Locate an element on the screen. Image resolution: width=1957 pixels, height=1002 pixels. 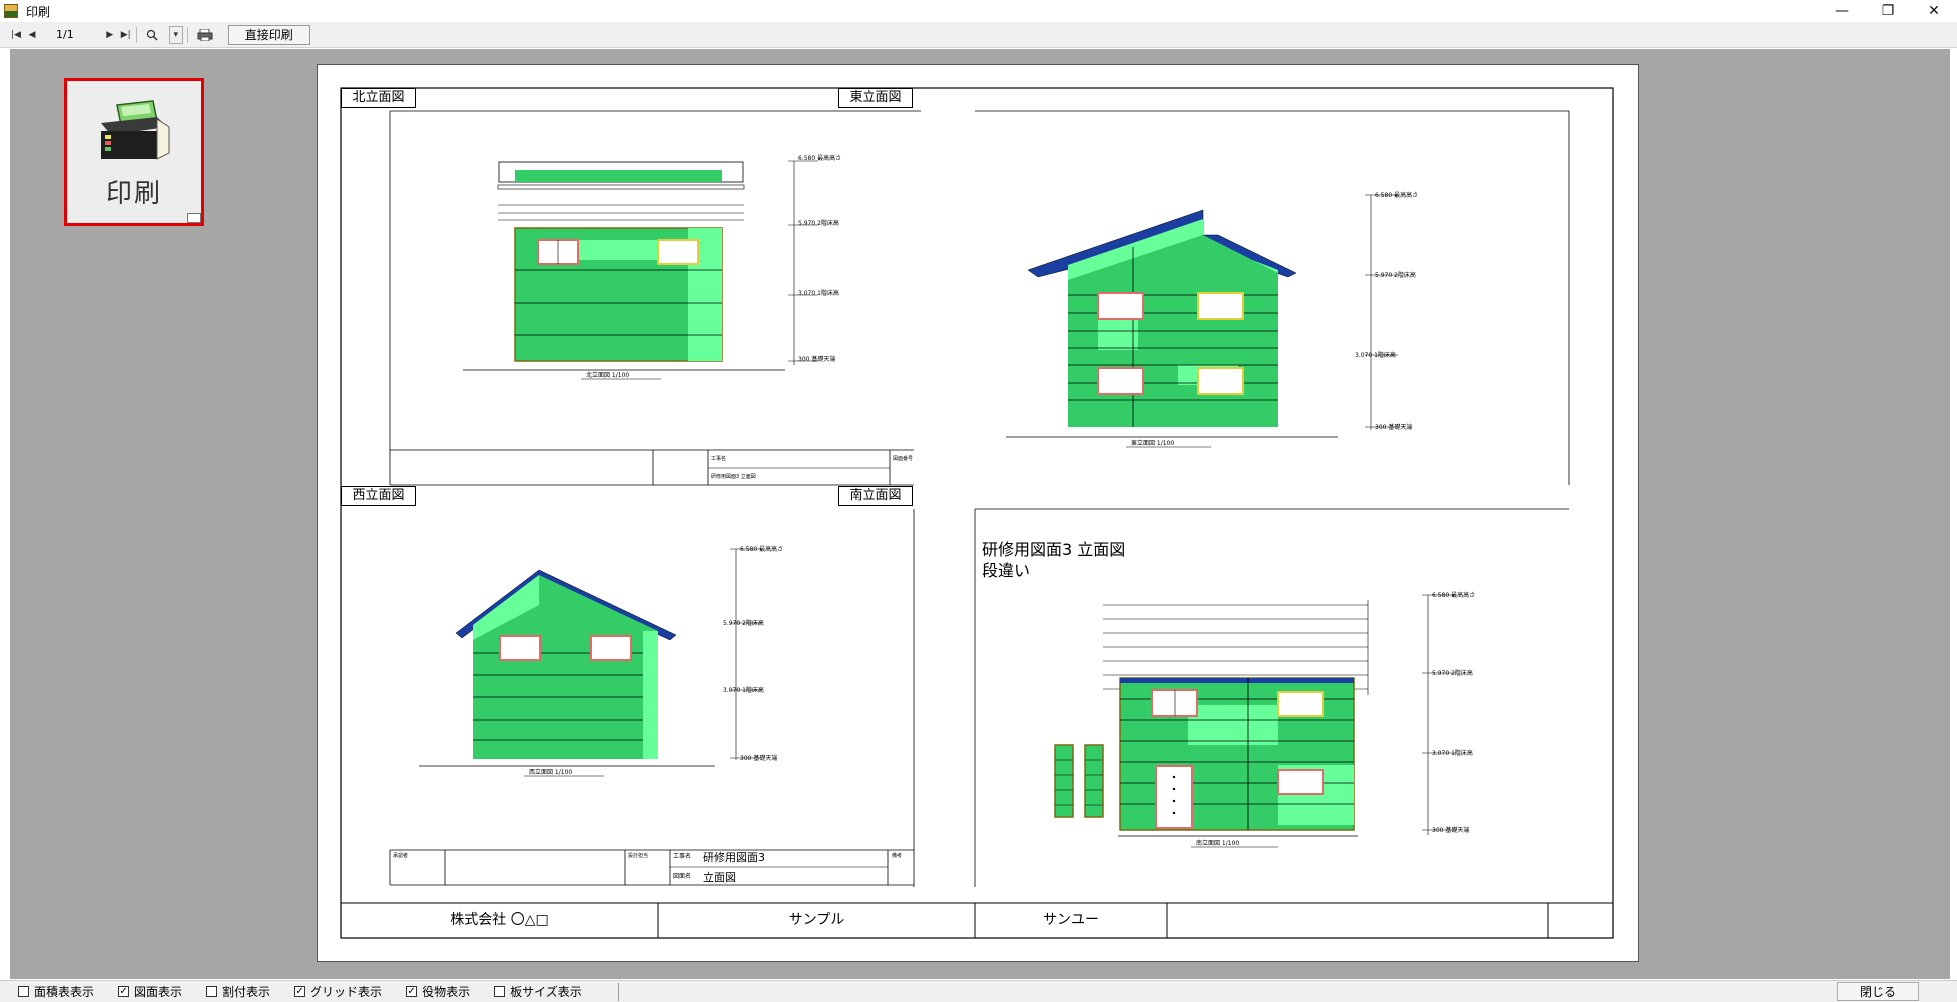
last-page-icon: ▶| is located at coordinates (126, 35).